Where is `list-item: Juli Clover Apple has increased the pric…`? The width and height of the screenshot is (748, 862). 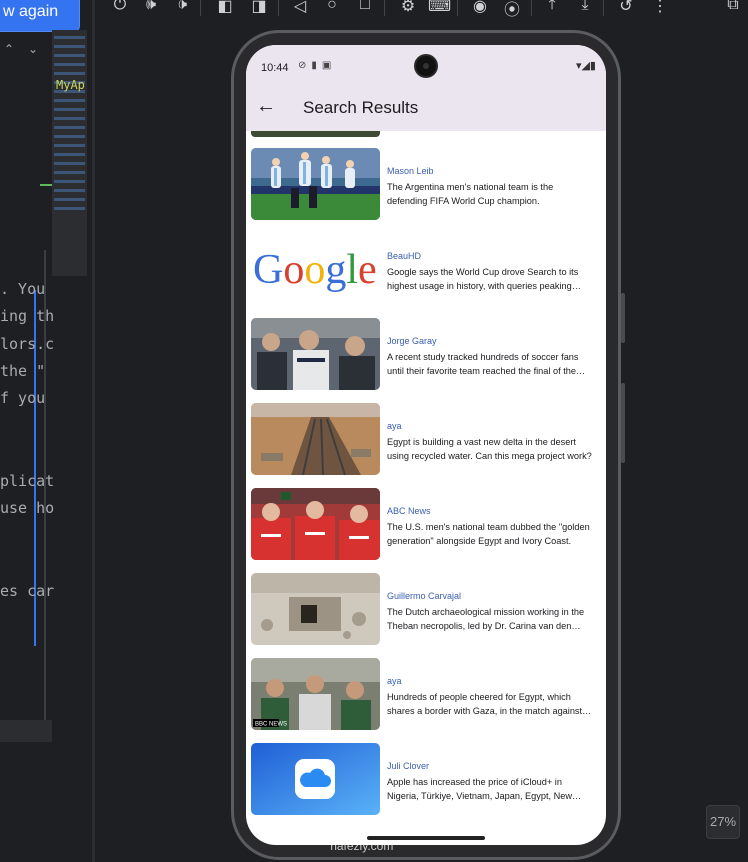
list-item: Juli Clover Apple has increased the pric… is located at coordinates (426, 785).